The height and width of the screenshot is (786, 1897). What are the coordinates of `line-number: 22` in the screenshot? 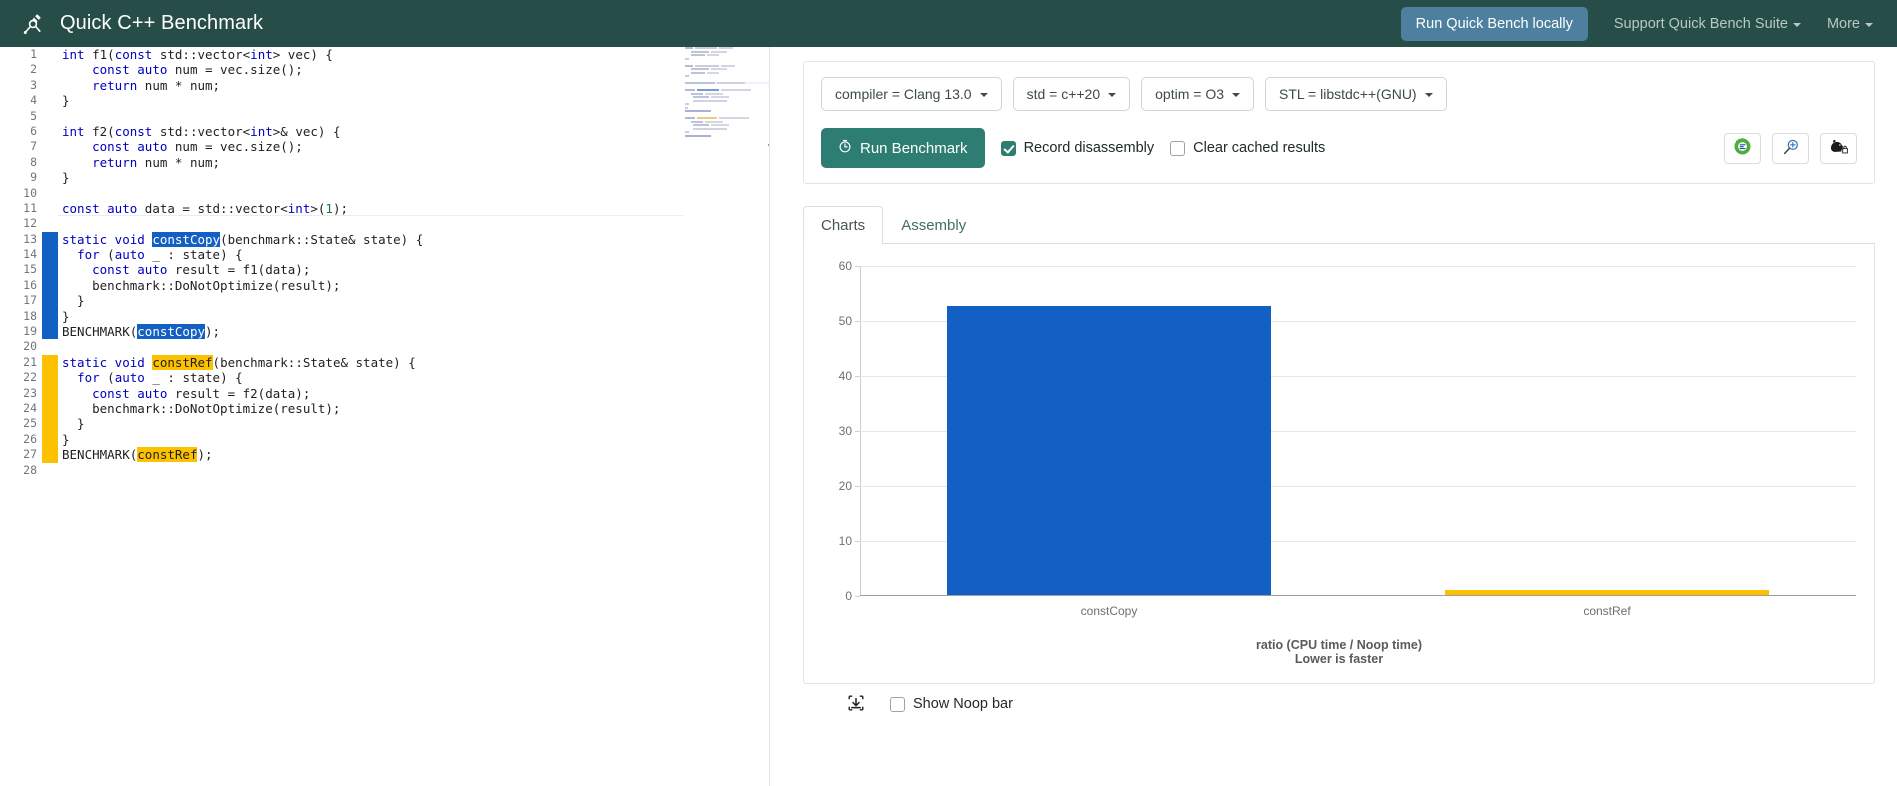 It's located at (30, 377).